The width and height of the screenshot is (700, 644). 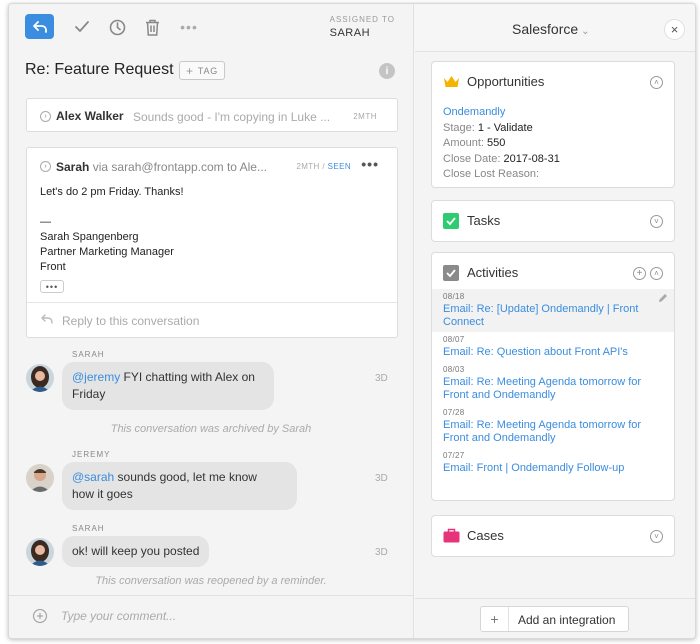 I want to click on add-activity-icon: +, so click(x=639, y=273).